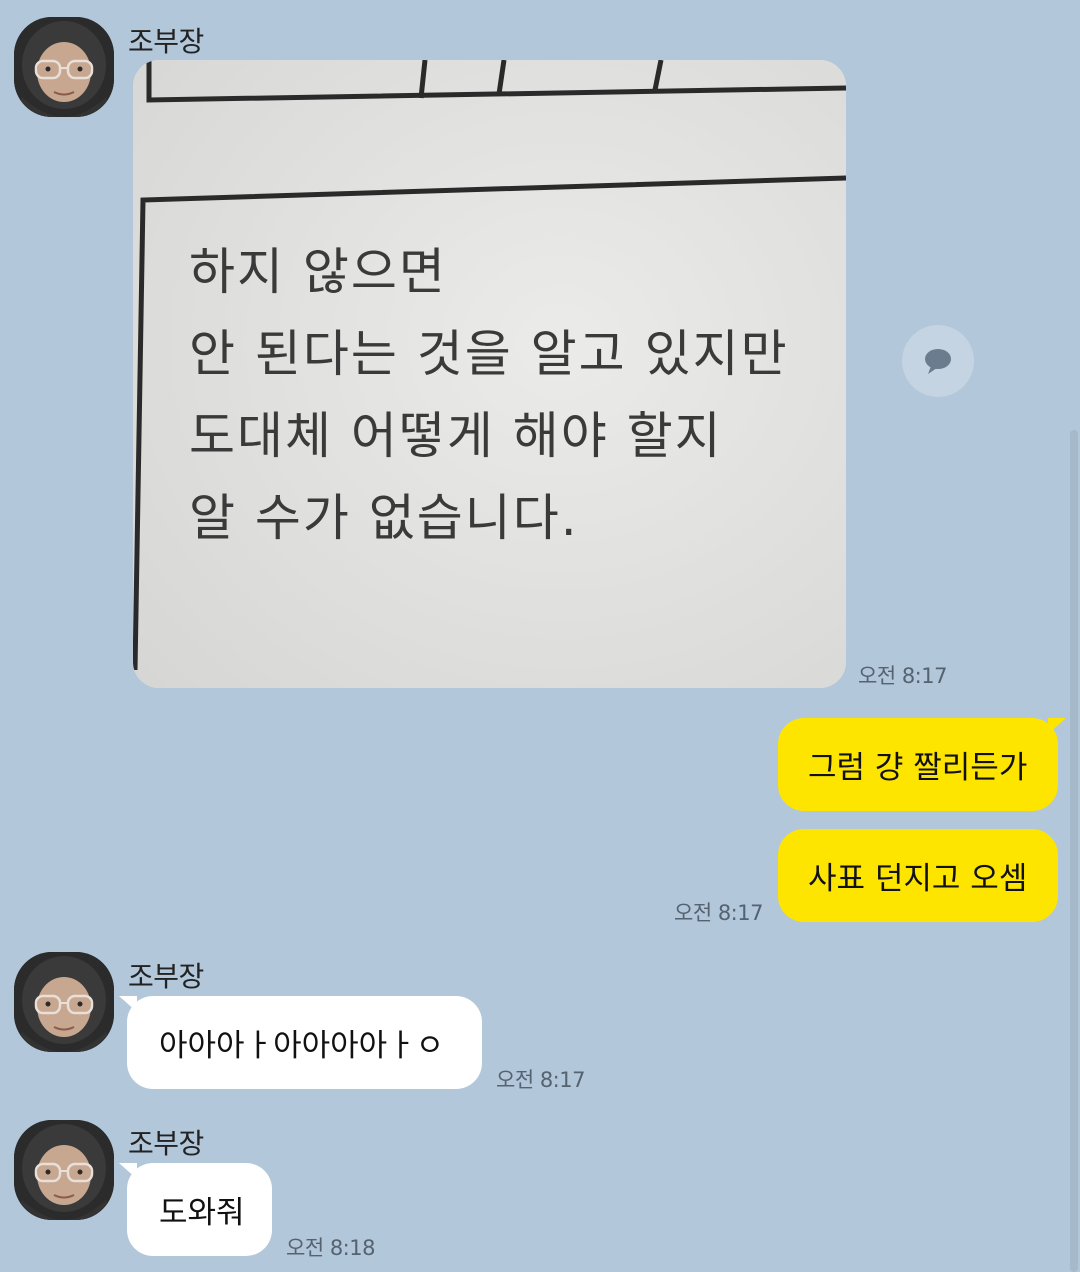  Describe the element at coordinates (489, 354) in the screenshot. I see `image-text-line: 안 된다는 것을 알고 있지만` at that location.